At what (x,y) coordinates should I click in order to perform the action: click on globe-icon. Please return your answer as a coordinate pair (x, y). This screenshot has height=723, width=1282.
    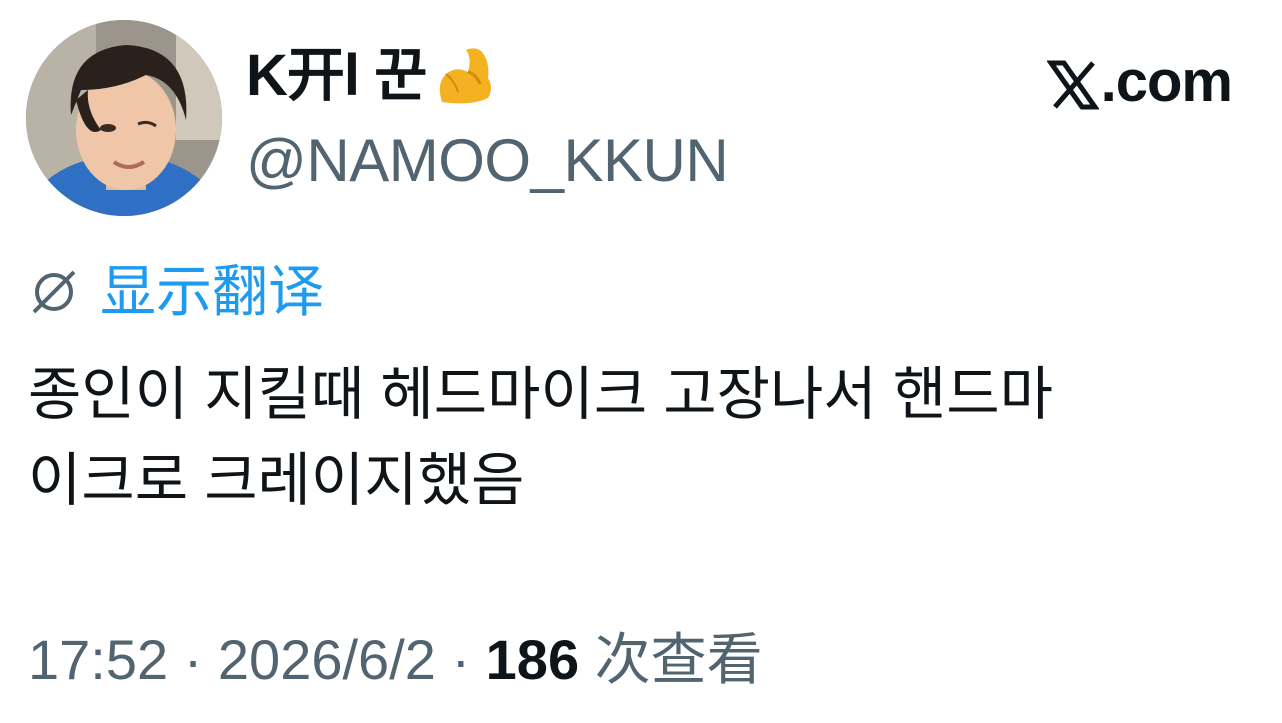
    Looking at the image, I should click on (54, 292).